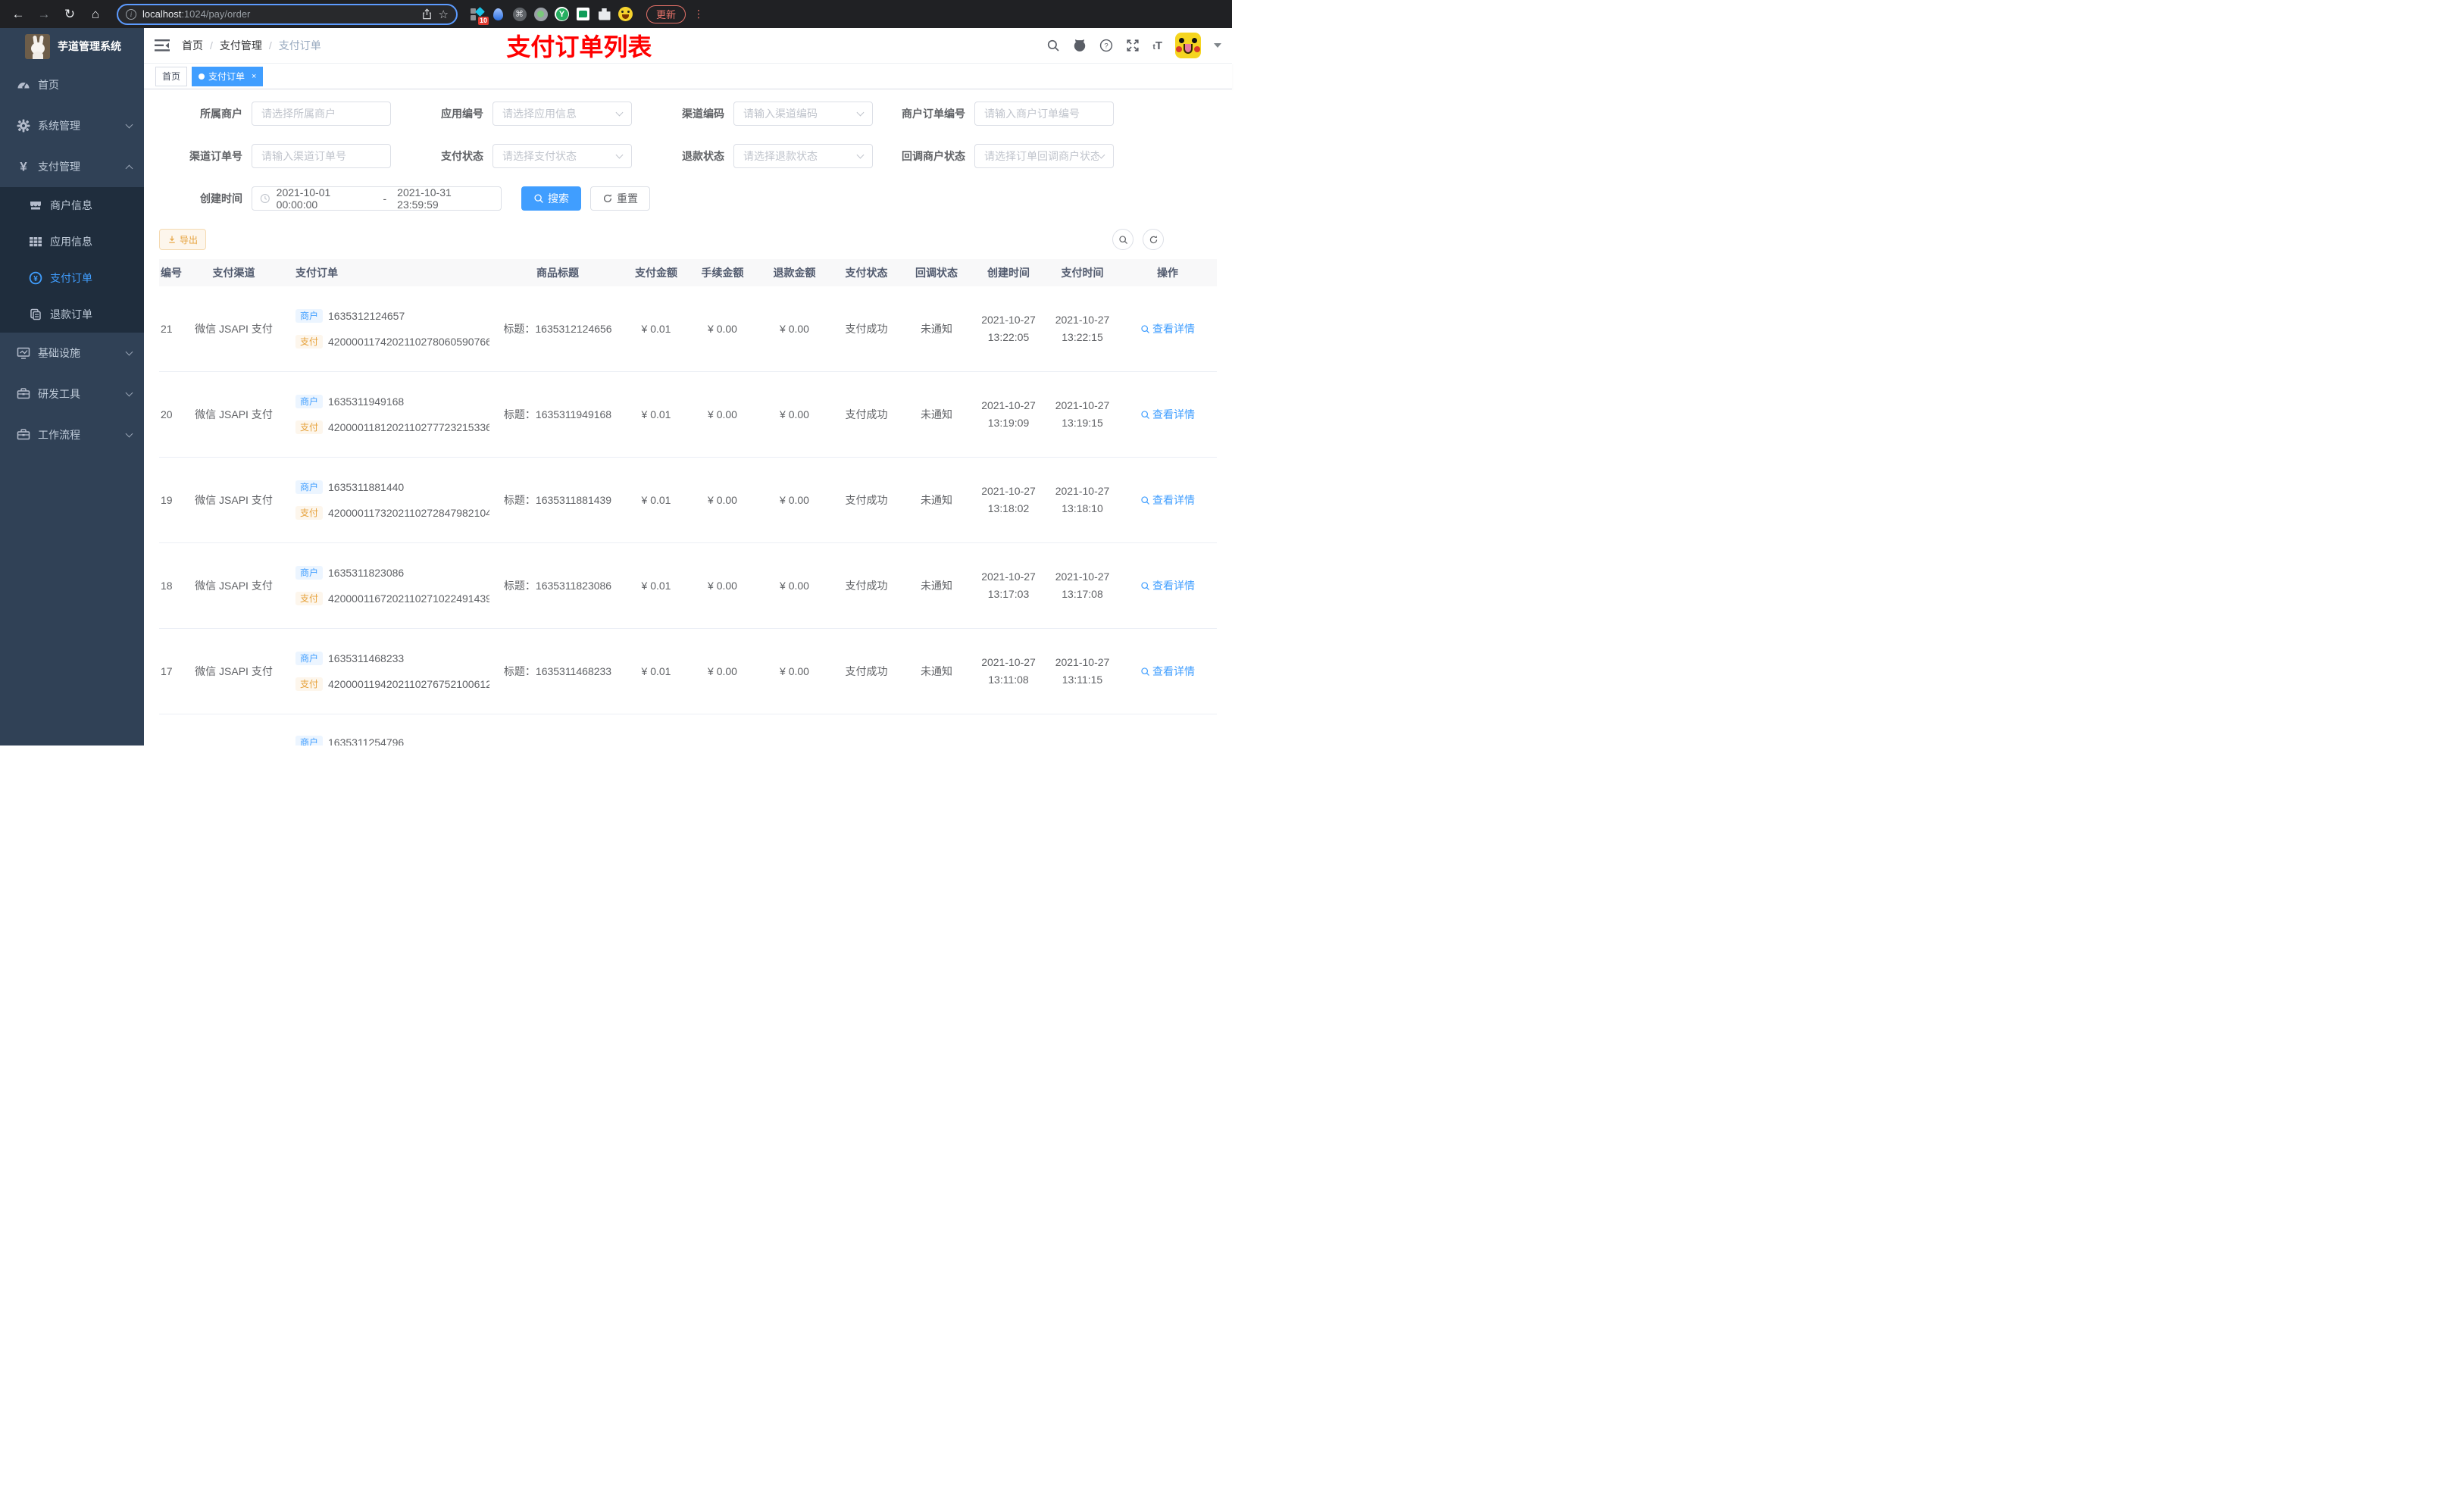  What do you see at coordinates (1188, 45) in the screenshot?
I see `avatar` at bounding box center [1188, 45].